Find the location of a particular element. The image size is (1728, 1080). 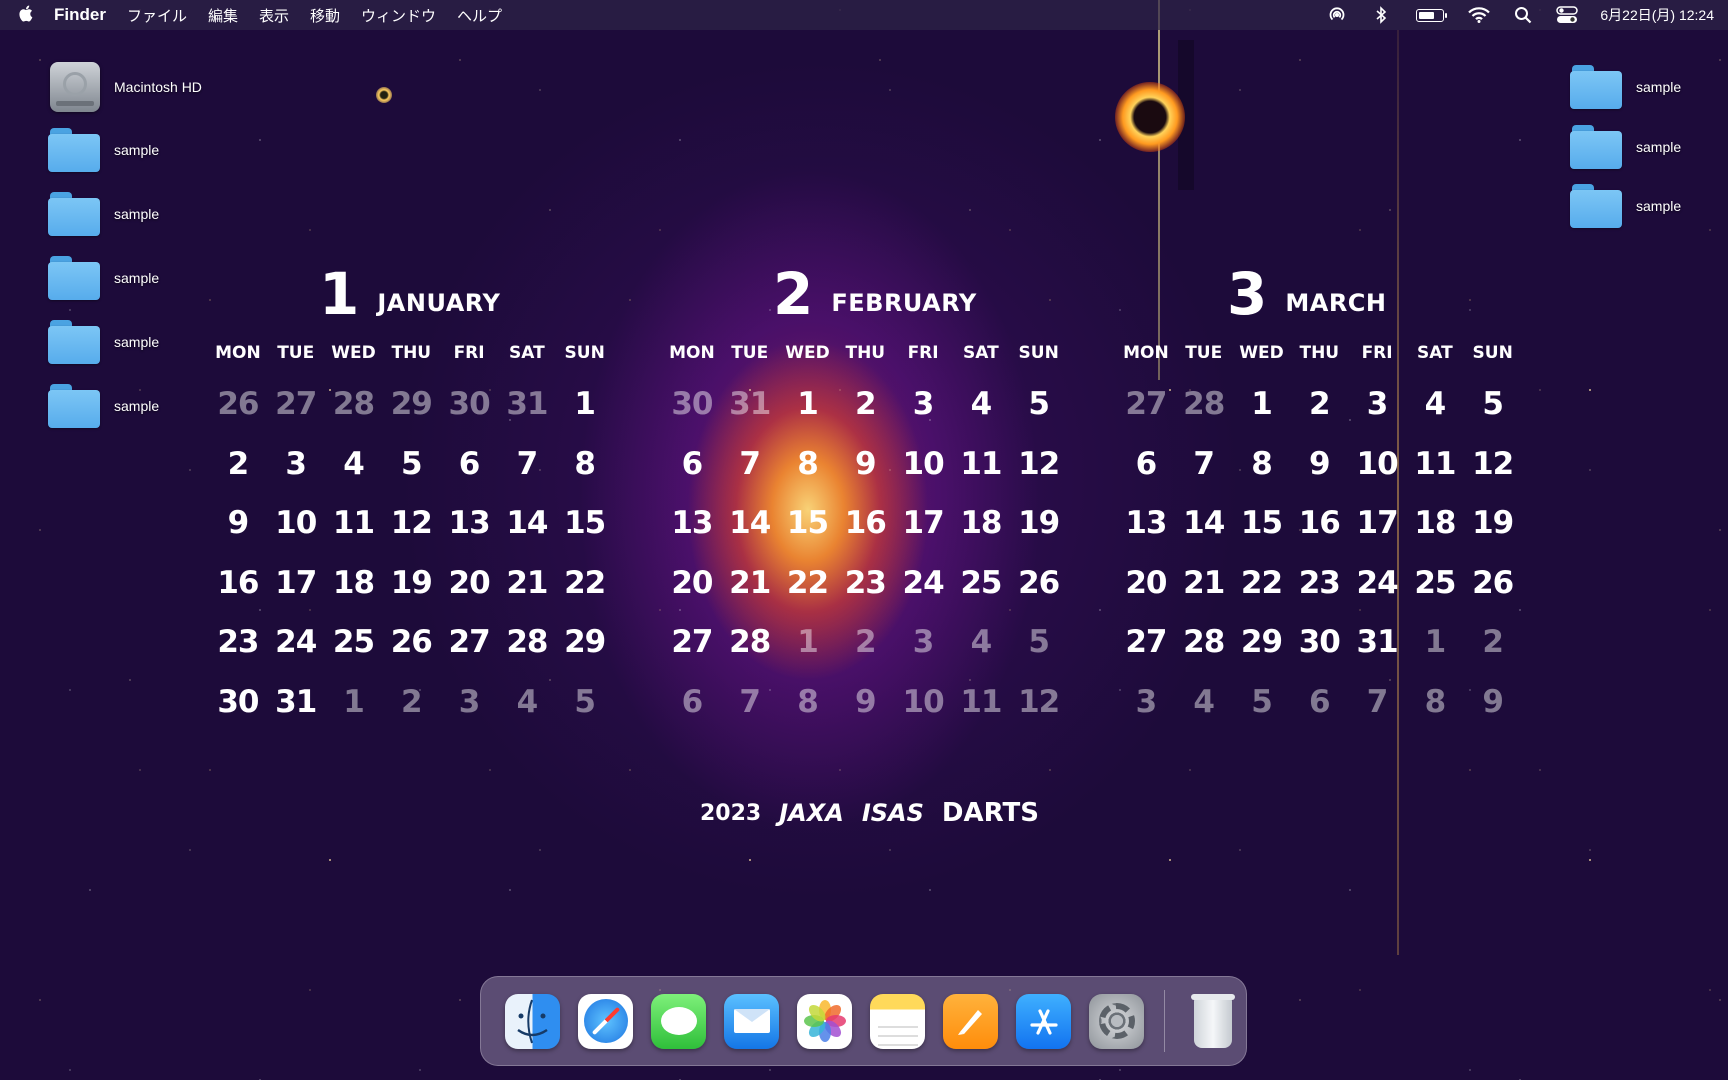

photos-icon is located at coordinates (824, 1021).